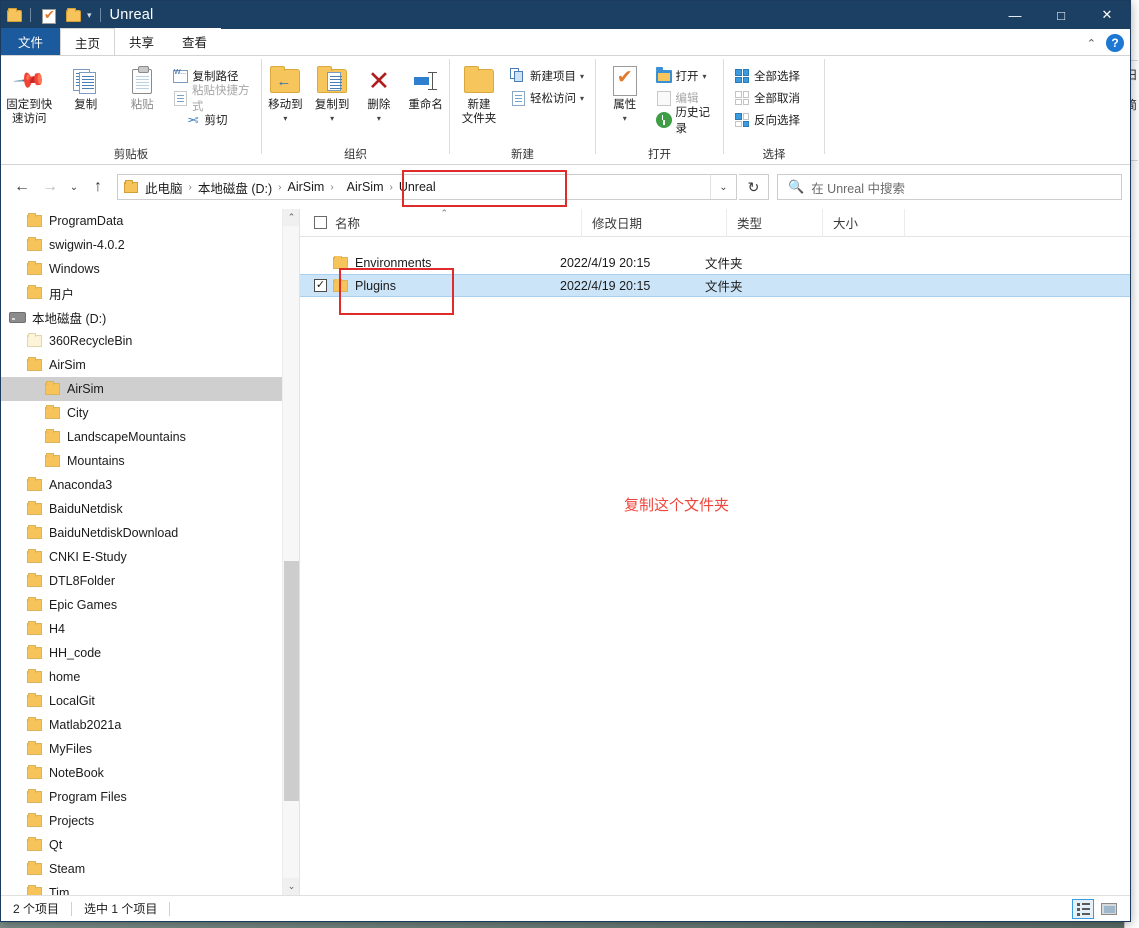 The height and width of the screenshot is (928, 1139). I want to click on maximize-button: □, so click(1061, 15).